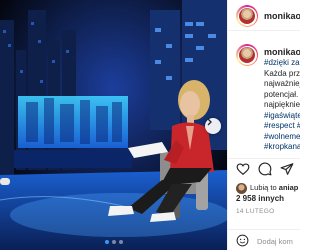 The image size is (320, 250). I want to click on smiley-icon, so click(242, 240).